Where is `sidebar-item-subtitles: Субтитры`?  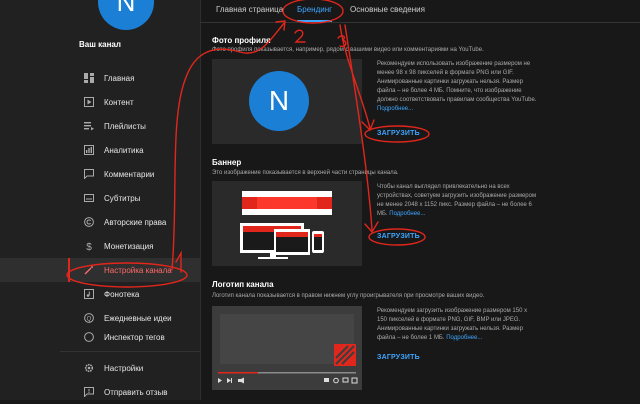 sidebar-item-subtitles: Субтитры is located at coordinates (100, 198).